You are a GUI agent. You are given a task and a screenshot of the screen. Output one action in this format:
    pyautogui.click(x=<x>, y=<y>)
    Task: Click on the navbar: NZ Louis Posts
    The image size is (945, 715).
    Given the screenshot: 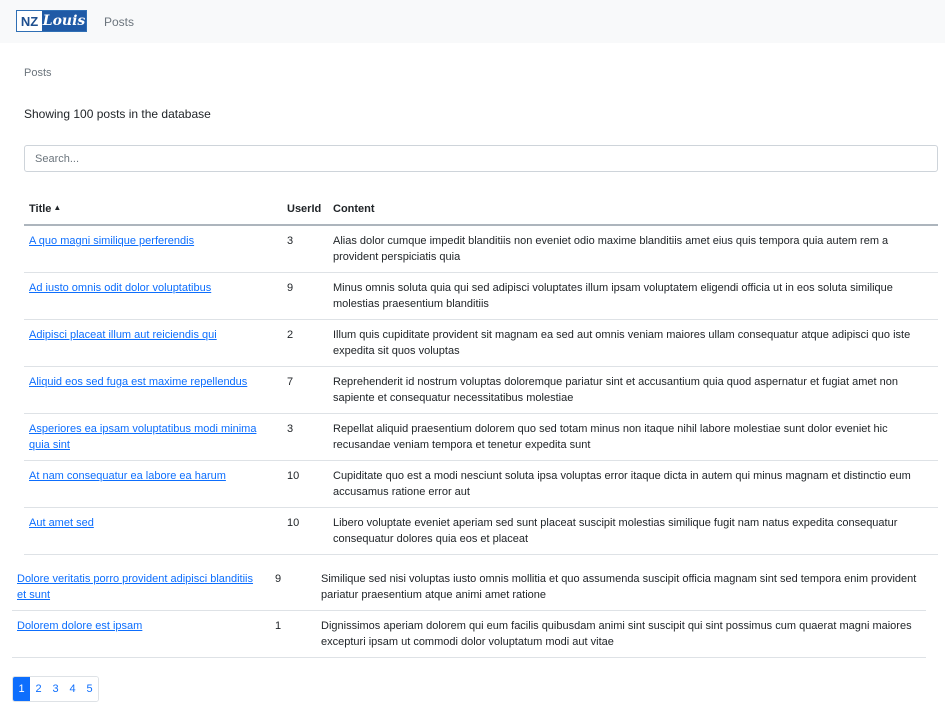 What is the action you would take?
    pyautogui.click(x=472, y=21)
    